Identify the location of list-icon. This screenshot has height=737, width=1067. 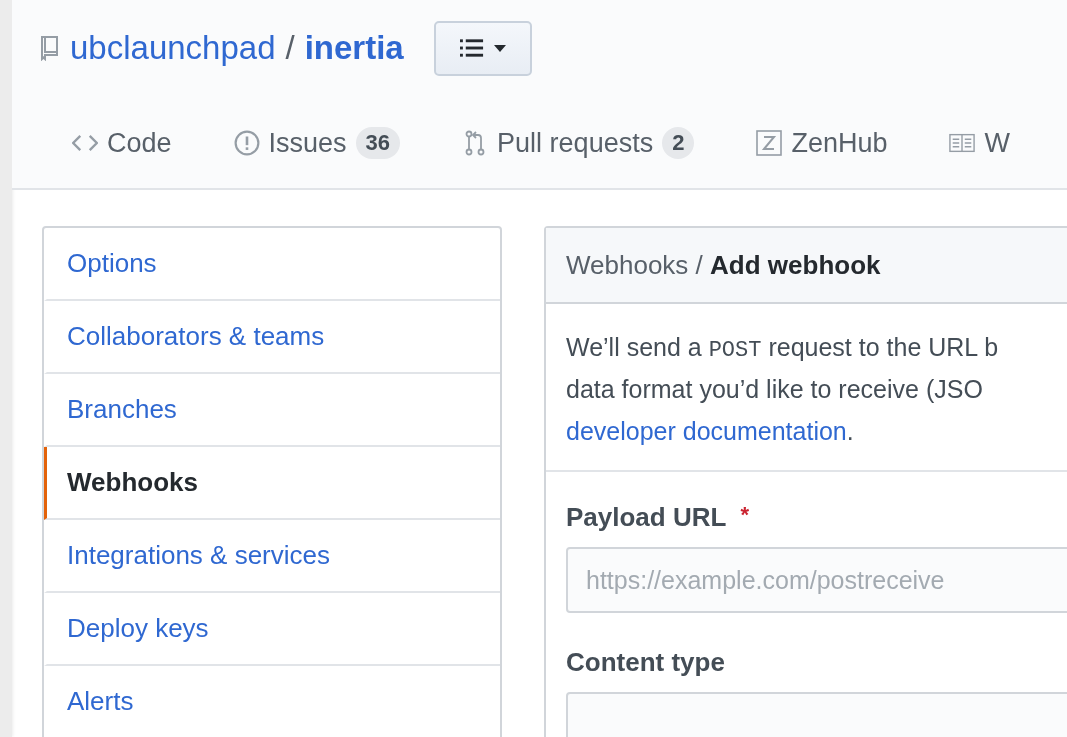
(472, 48).